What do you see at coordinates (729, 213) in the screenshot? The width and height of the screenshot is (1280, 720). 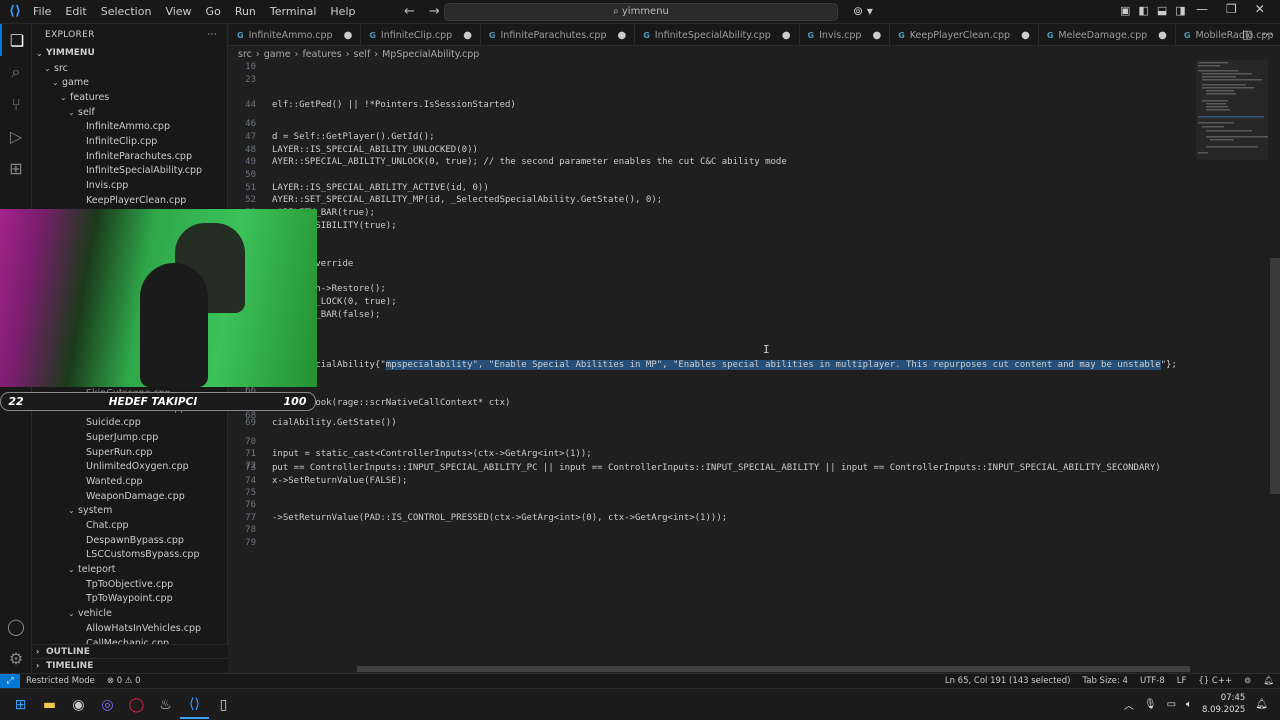 I see `code-line: 53_ABILITY_BAR(true);` at bounding box center [729, 213].